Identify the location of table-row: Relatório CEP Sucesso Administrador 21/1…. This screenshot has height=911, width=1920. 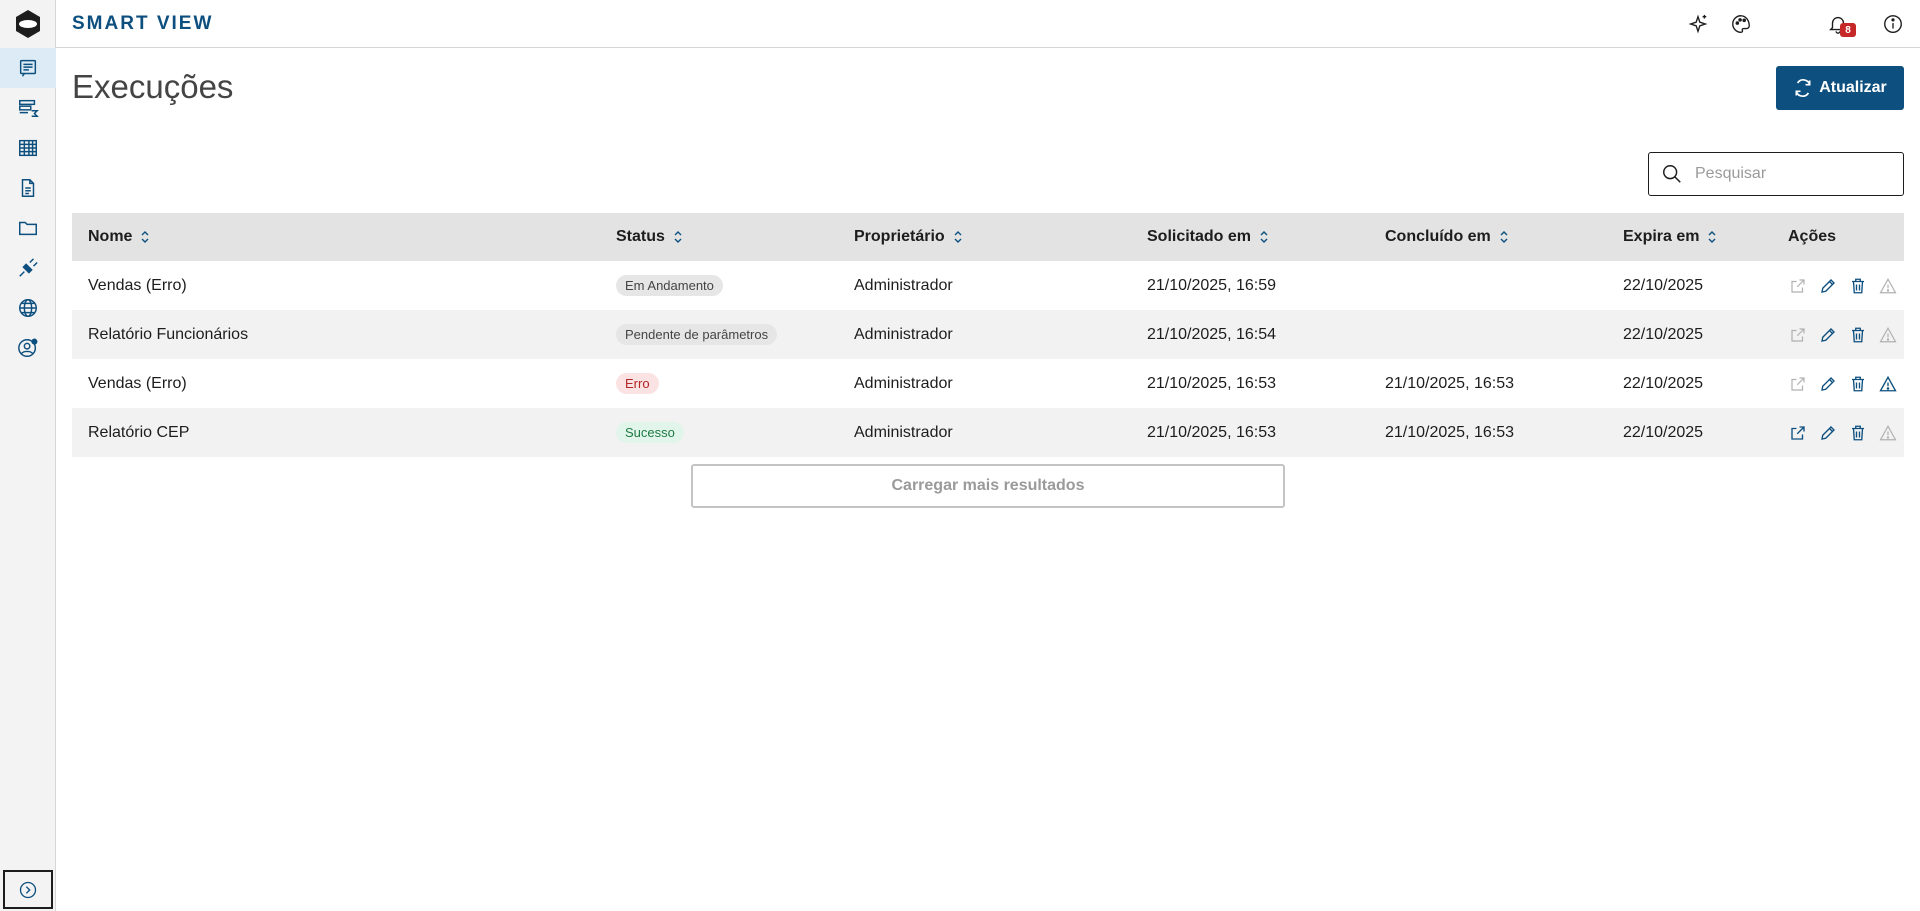
(988, 432).